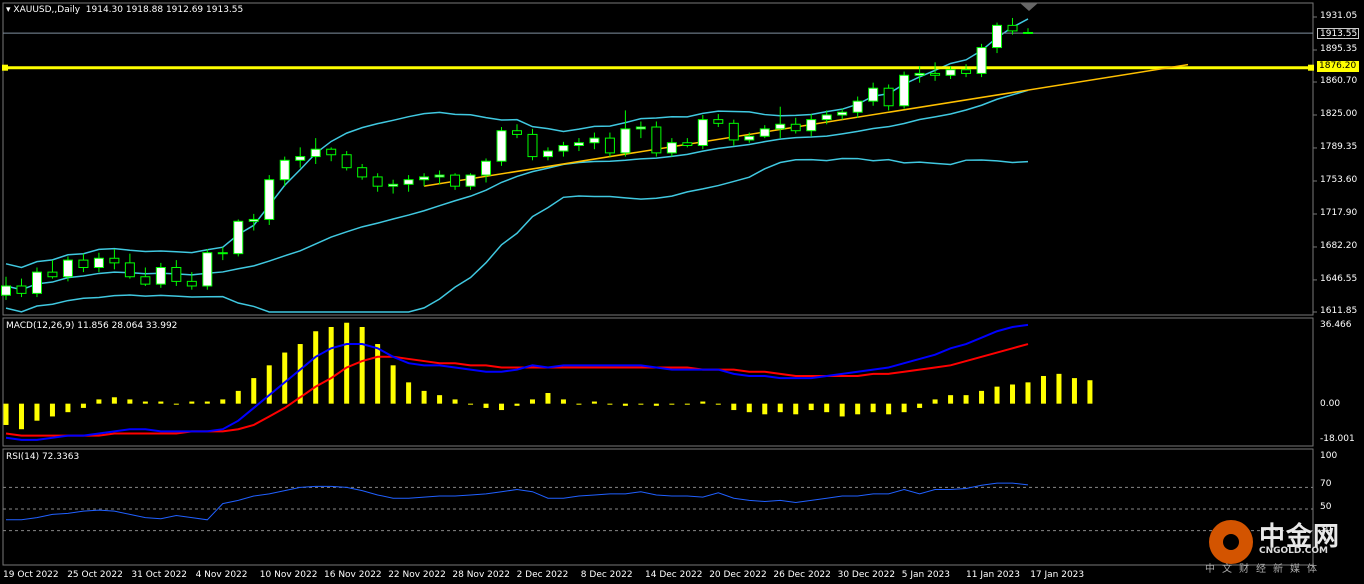 The image size is (1364, 584). What do you see at coordinates (866, 575) in the screenshot?
I see `date-axis-label: 30 Dec 2022` at bounding box center [866, 575].